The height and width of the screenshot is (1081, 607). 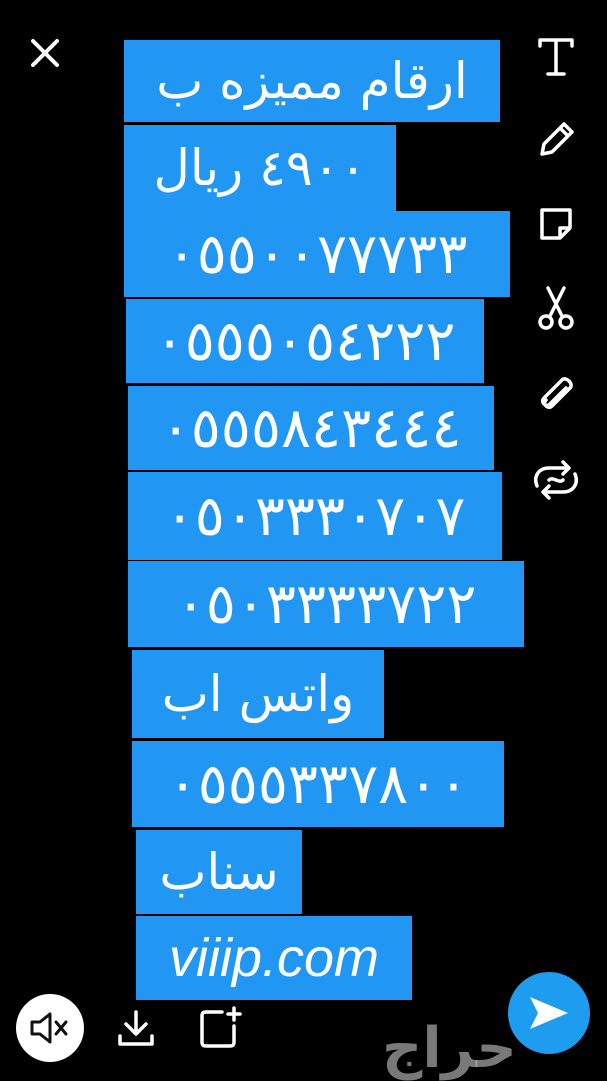 I want to click on caption-phone-number: ٠٥٠٣٣٣٠٧٠٧, so click(x=315, y=516).